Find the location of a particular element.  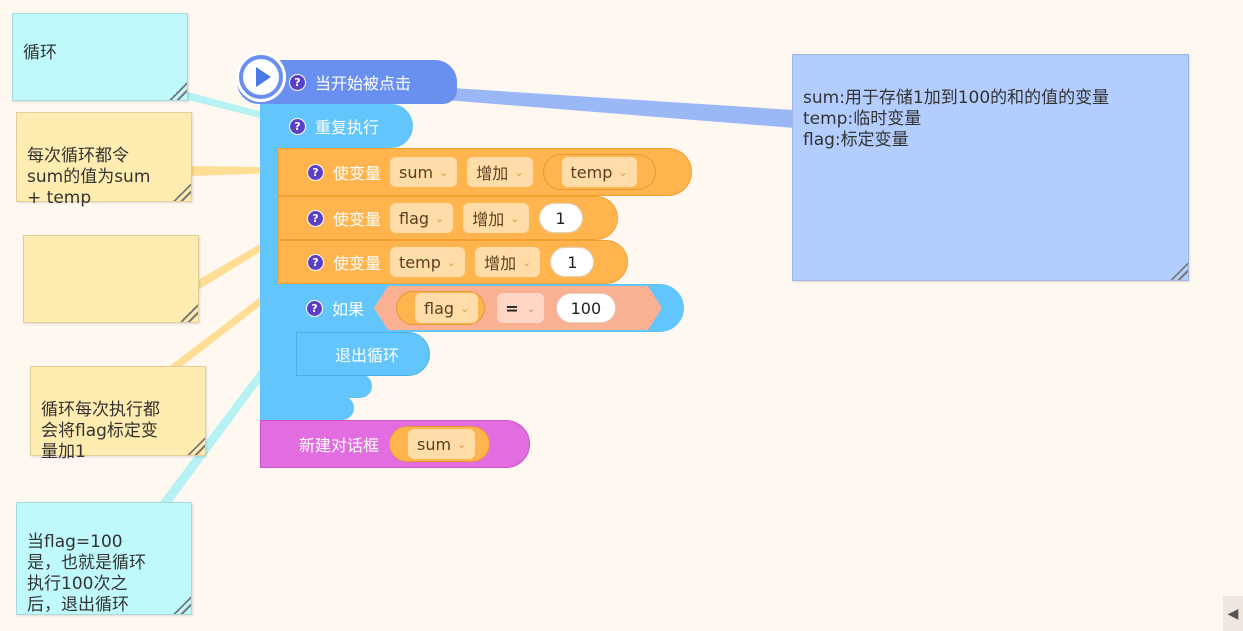

play-triangle is located at coordinates (263, 77).